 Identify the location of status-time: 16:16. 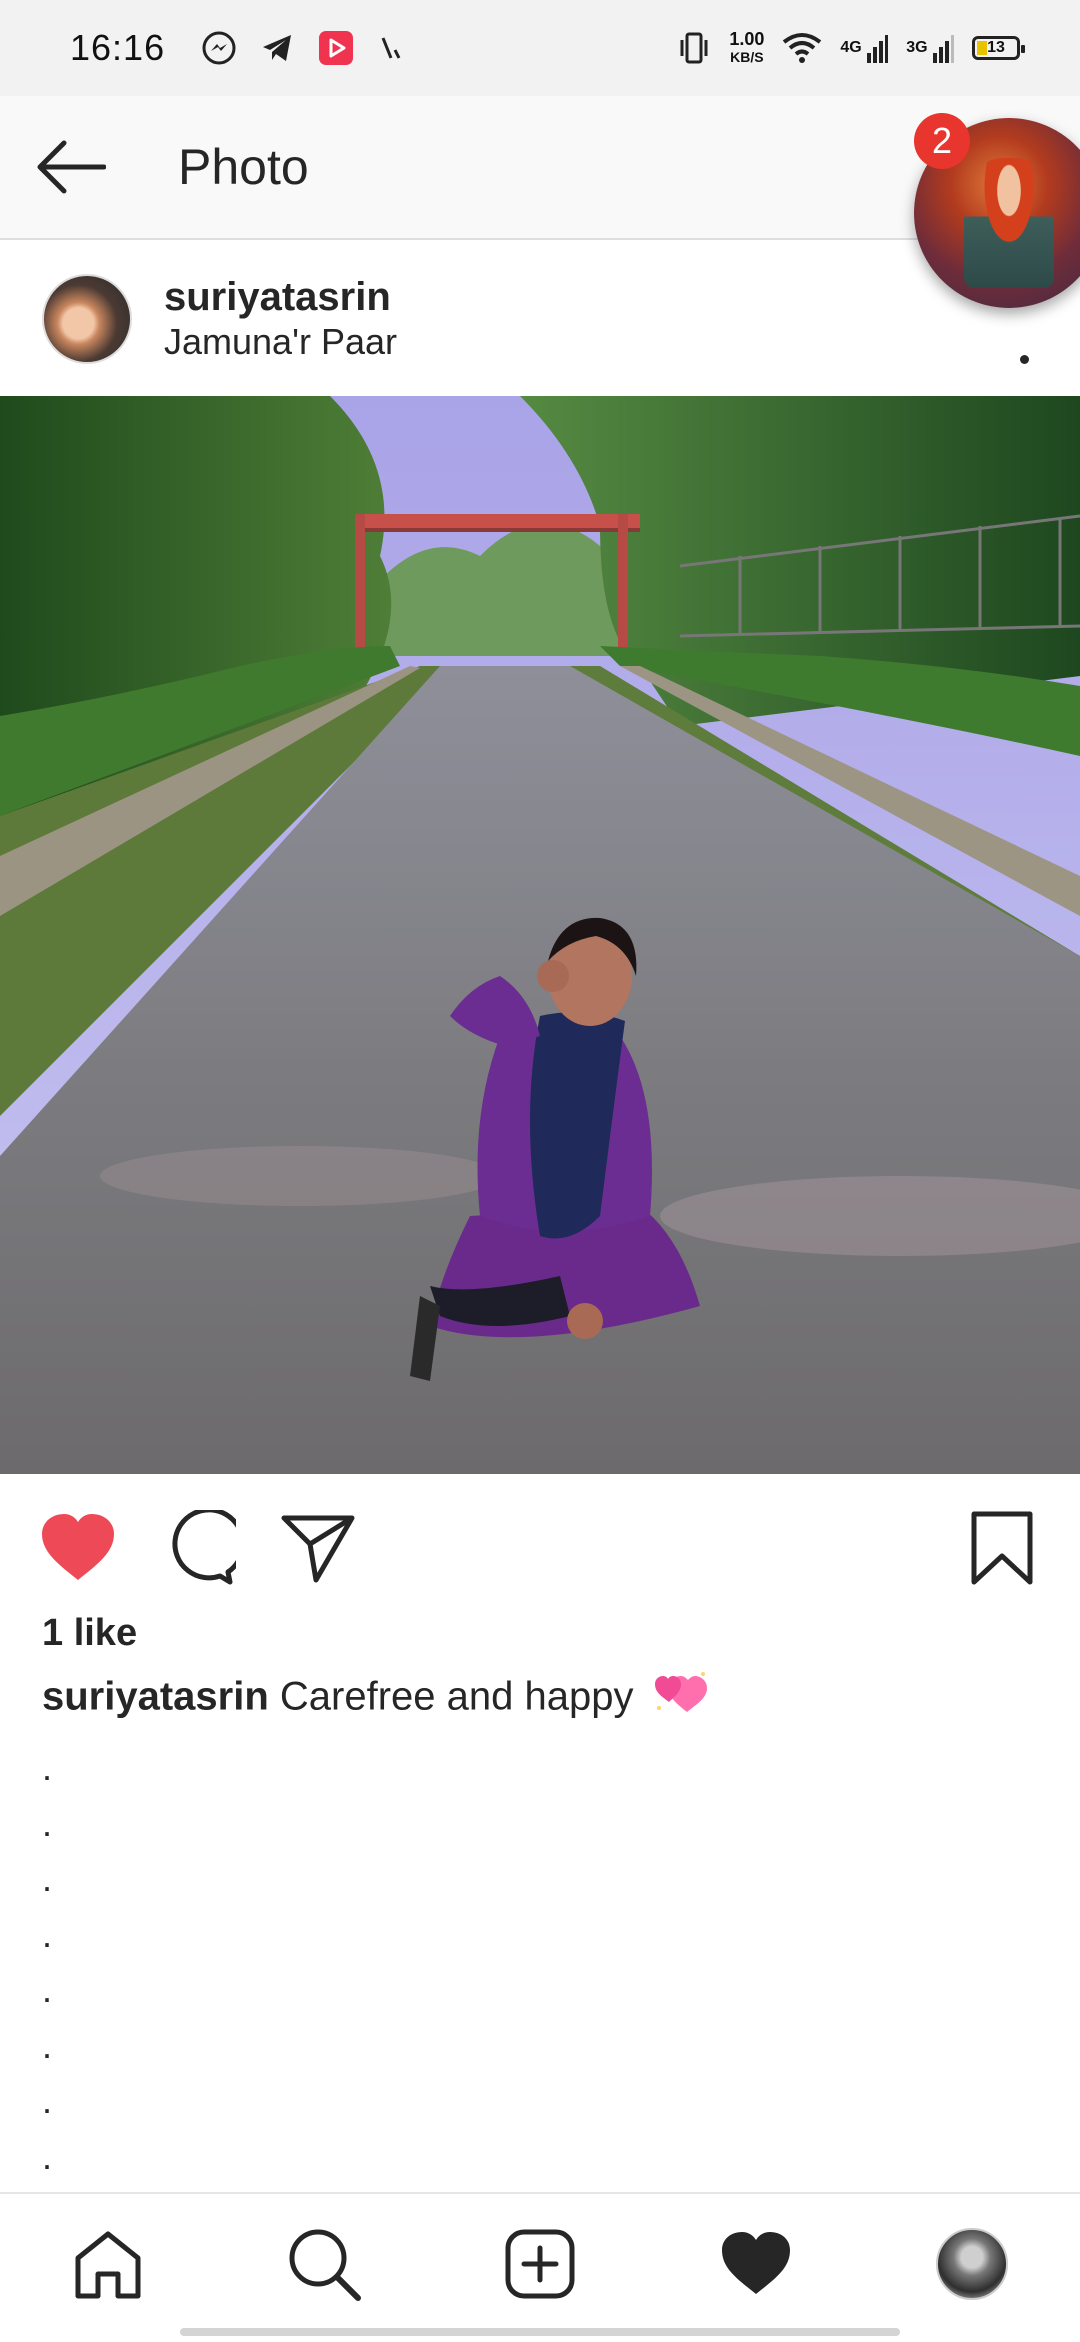
(118, 47).